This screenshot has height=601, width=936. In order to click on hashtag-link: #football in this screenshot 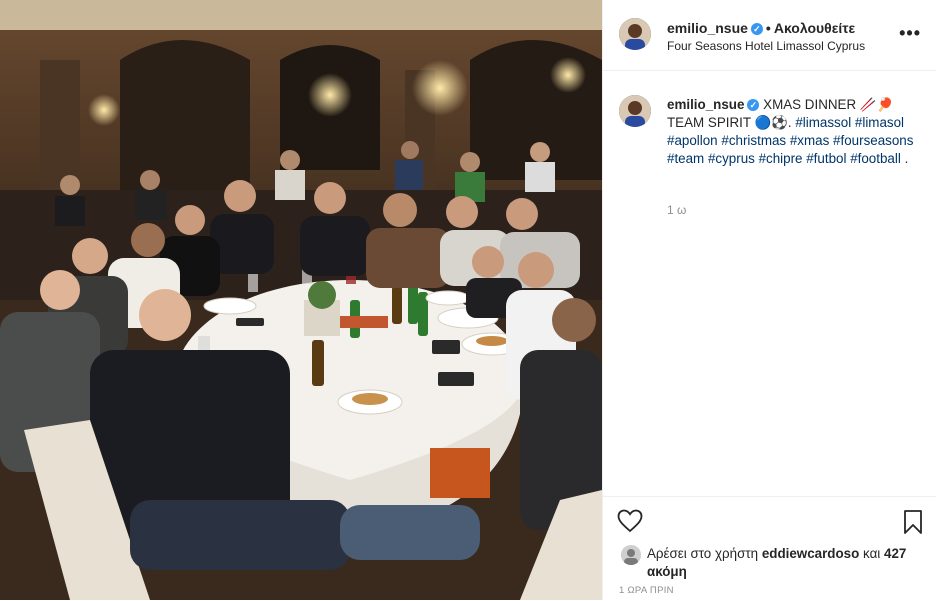, I will do `click(875, 158)`.